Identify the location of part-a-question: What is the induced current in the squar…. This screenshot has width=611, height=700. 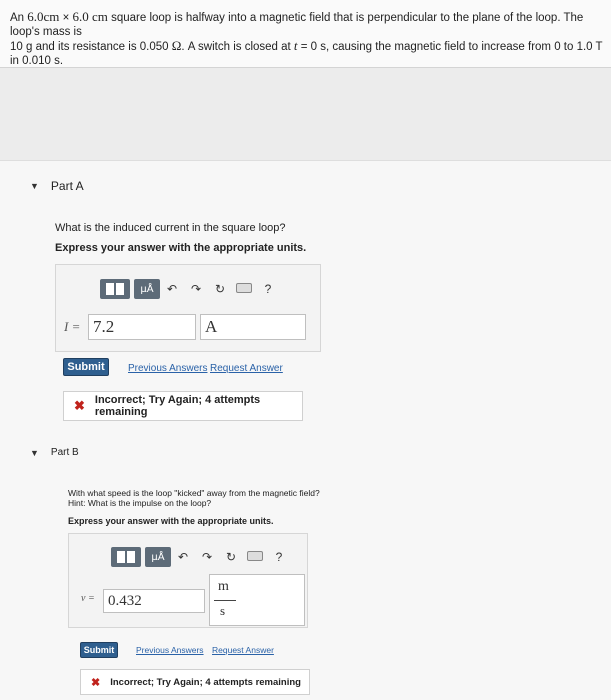
(170, 228).